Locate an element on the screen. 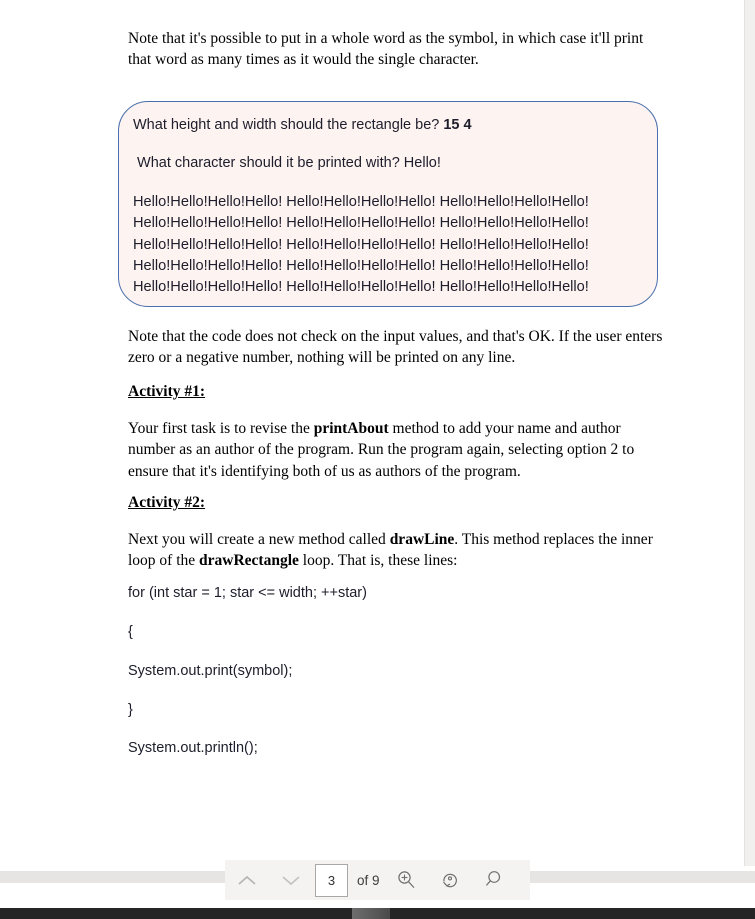 Image resolution: width=755 pixels, height=919 pixels. search-icon is located at coordinates (494, 880).